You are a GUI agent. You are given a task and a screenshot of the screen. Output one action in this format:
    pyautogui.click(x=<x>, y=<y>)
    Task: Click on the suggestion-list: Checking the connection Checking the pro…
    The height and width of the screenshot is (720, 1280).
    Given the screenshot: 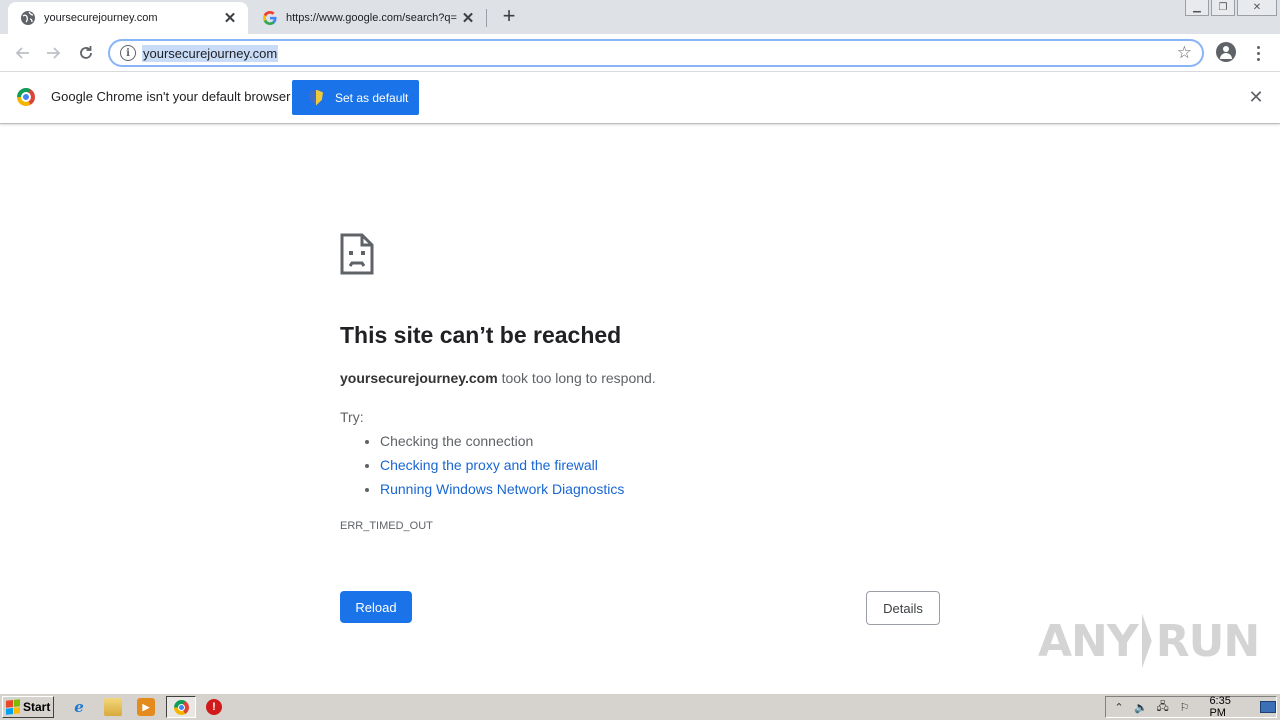 What is the action you would take?
    pyautogui.click(x=482, y=468)
    